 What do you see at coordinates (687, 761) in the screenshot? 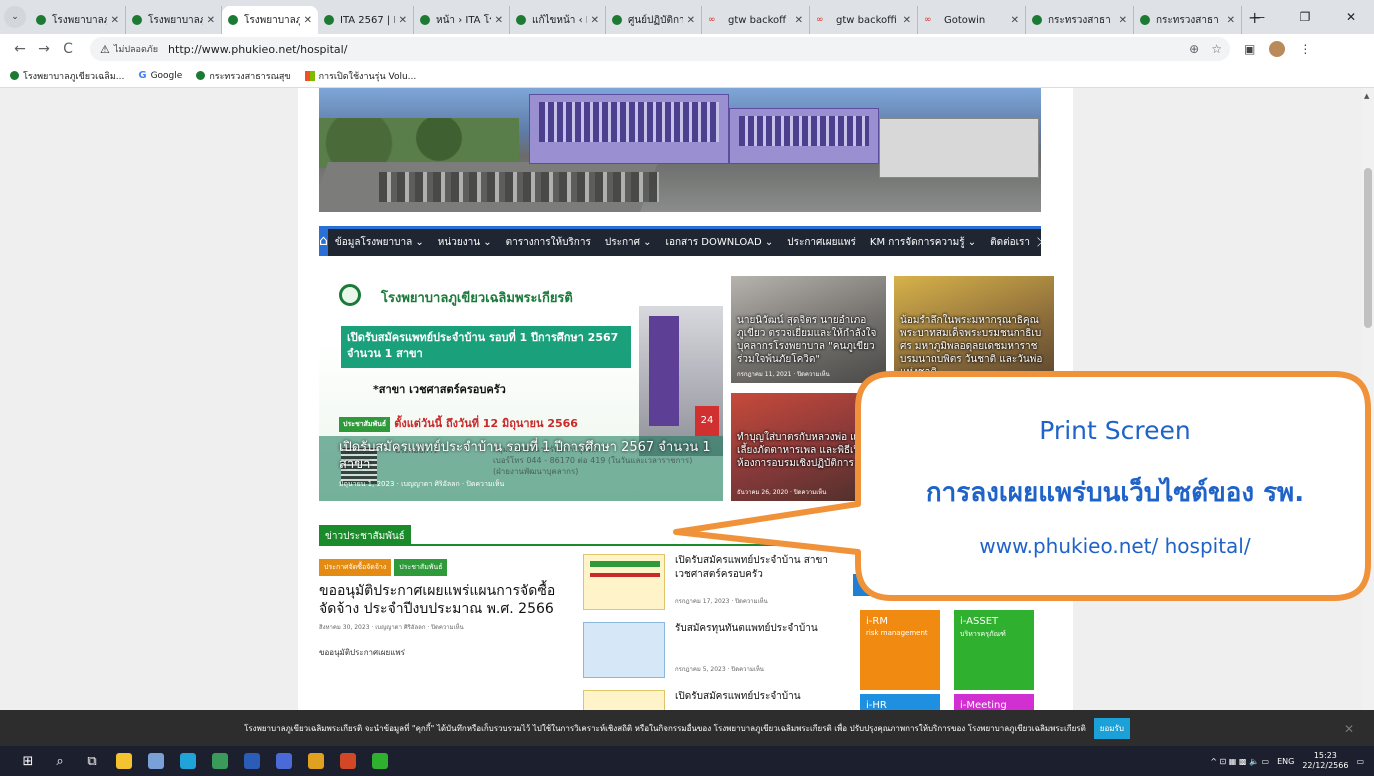
I see `windows-taskbar: ⊞ ⌕ ⧉ ^ ⊡ ▦ ▩ 🔈 ▭ ENG 15:23 22/12/2566 ▭` at bounding box center [687, 761].